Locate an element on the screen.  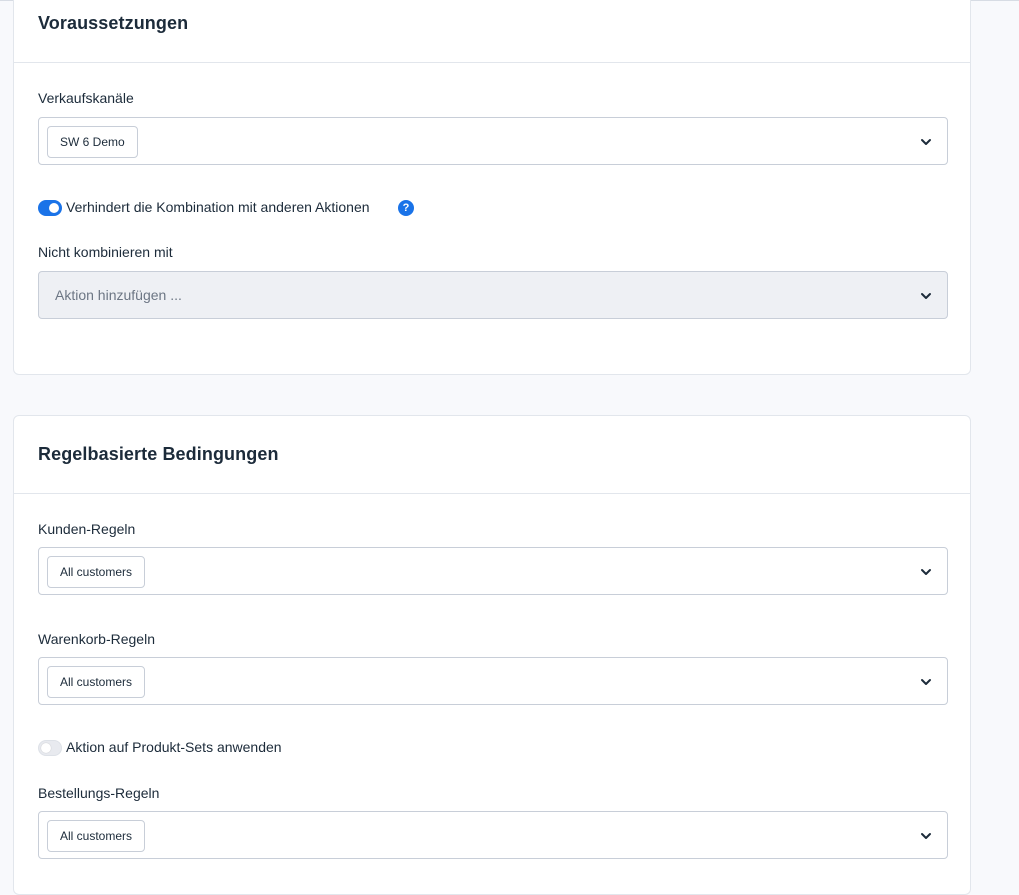
help-icon: ? is located at coordinates (406, 208).